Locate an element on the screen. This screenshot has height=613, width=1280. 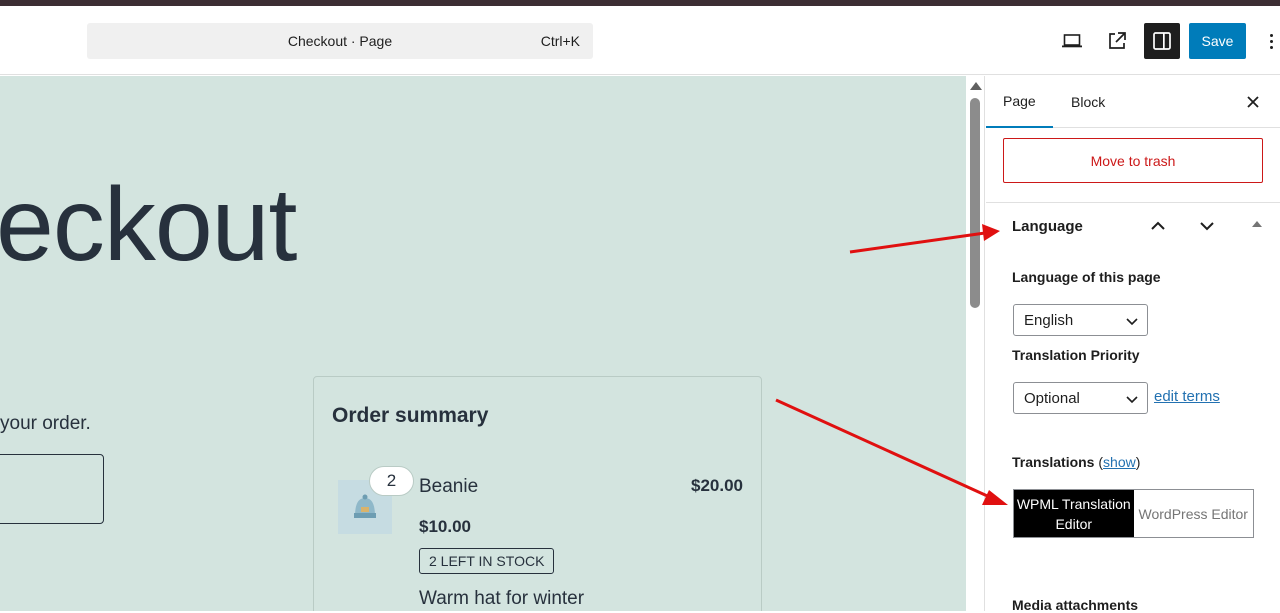
scroll-thumb is located at coordinates (975, 203).